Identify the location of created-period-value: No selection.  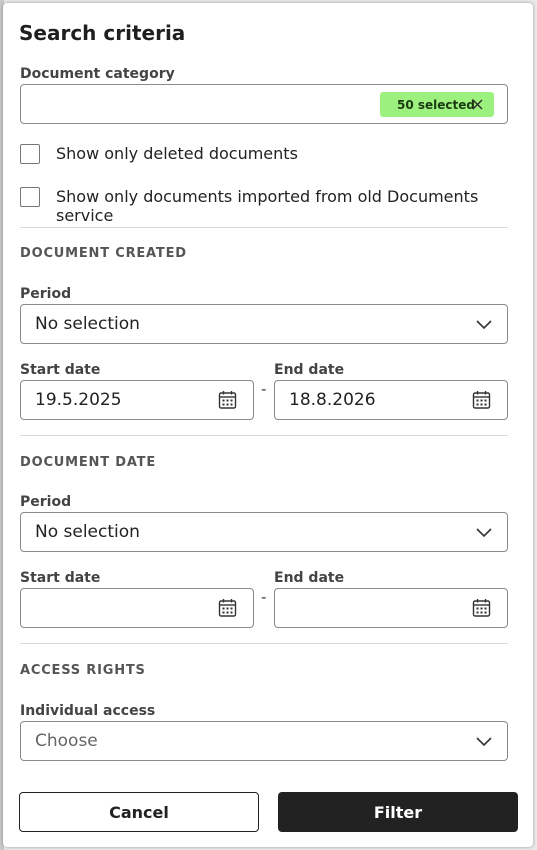
(87, 324).